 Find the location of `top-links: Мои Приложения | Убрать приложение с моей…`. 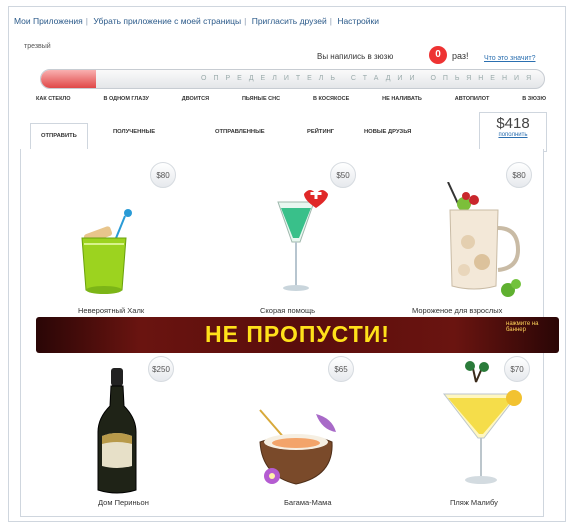

top-links: Мои Приложения | Убрать приложение с моей… is located at coordinates (196, 21).